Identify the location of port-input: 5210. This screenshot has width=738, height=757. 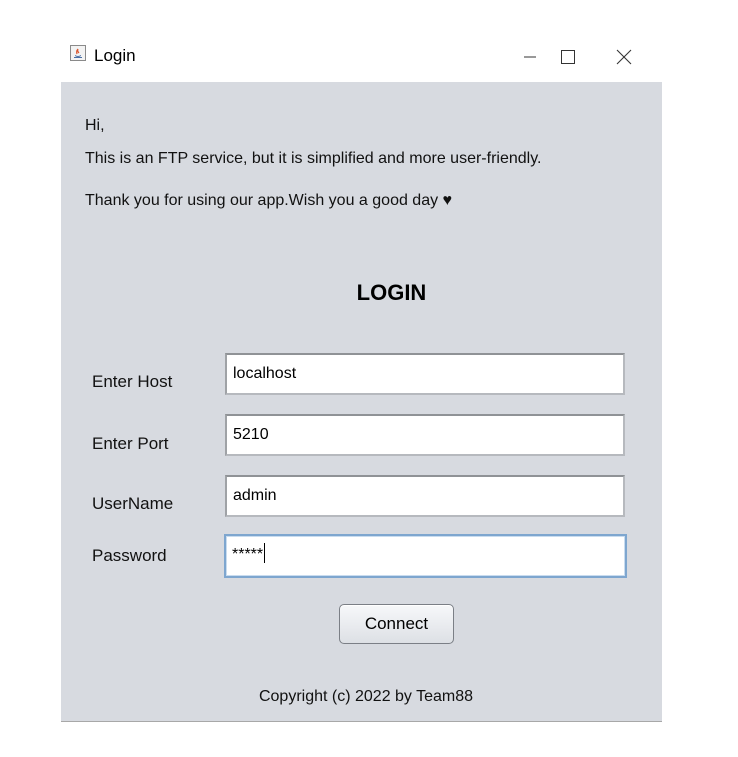
(425, 435).